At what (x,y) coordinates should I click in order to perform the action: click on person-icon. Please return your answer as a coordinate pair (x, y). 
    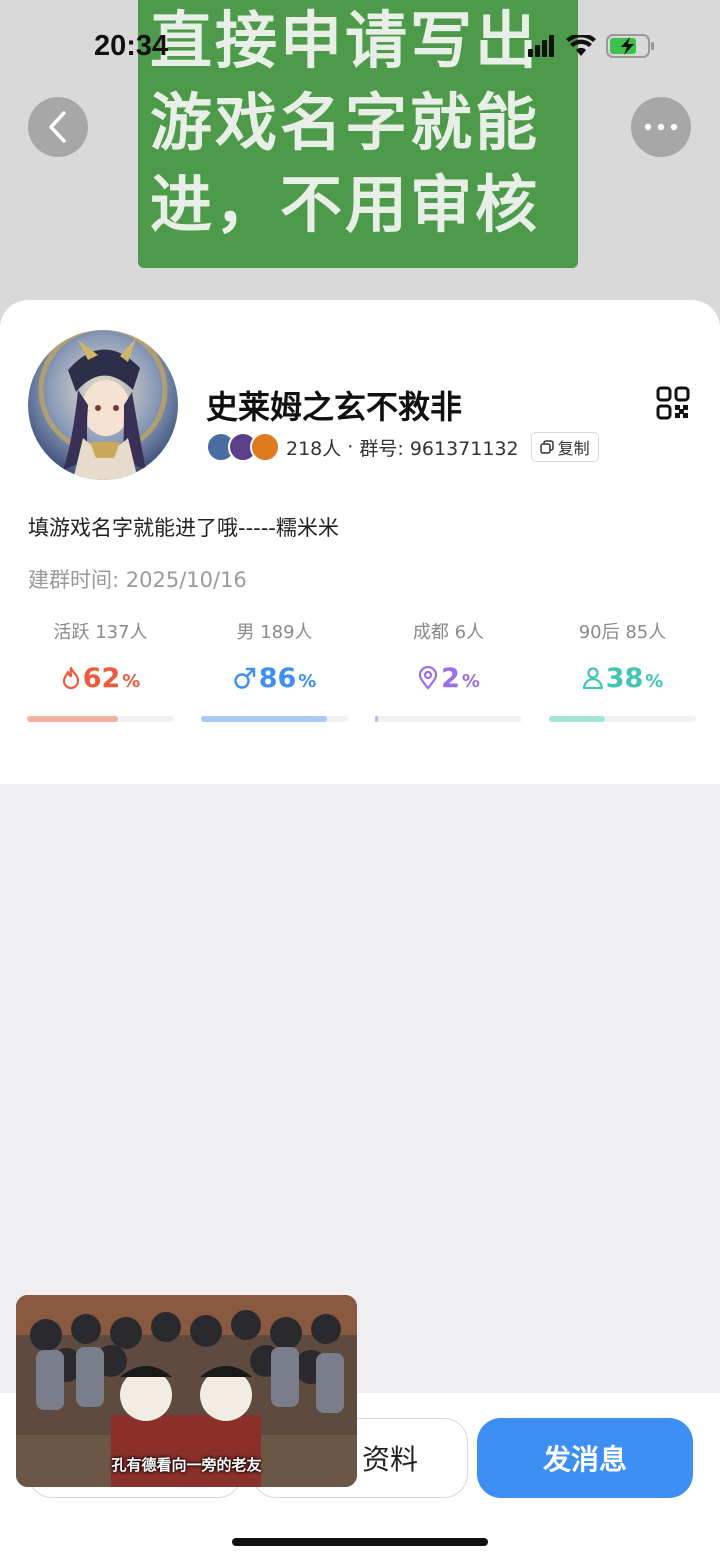
    Looking at the image, I should click on (592, 678).